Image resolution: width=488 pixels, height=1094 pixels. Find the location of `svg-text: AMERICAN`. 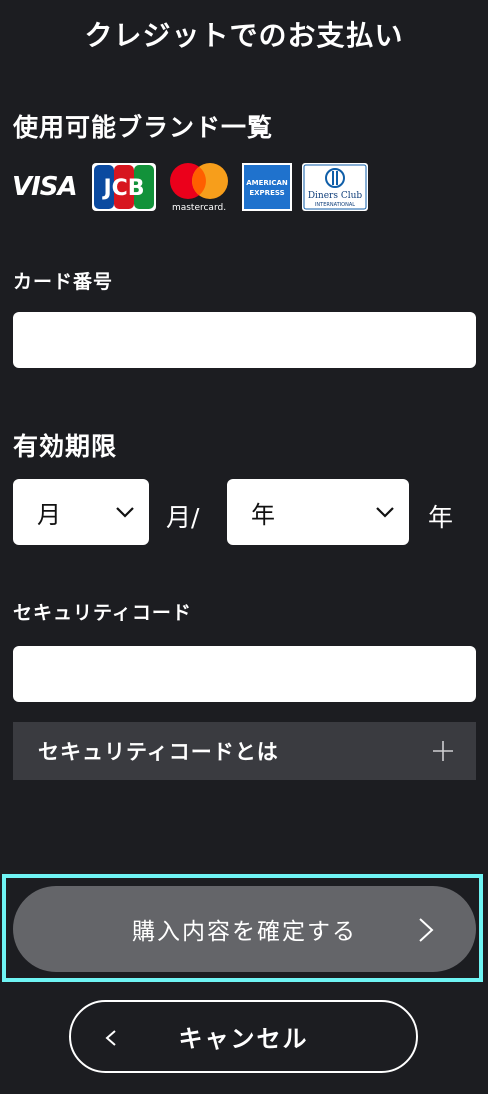

svg-text: AMERICAN is located at coordinates (267, 183).